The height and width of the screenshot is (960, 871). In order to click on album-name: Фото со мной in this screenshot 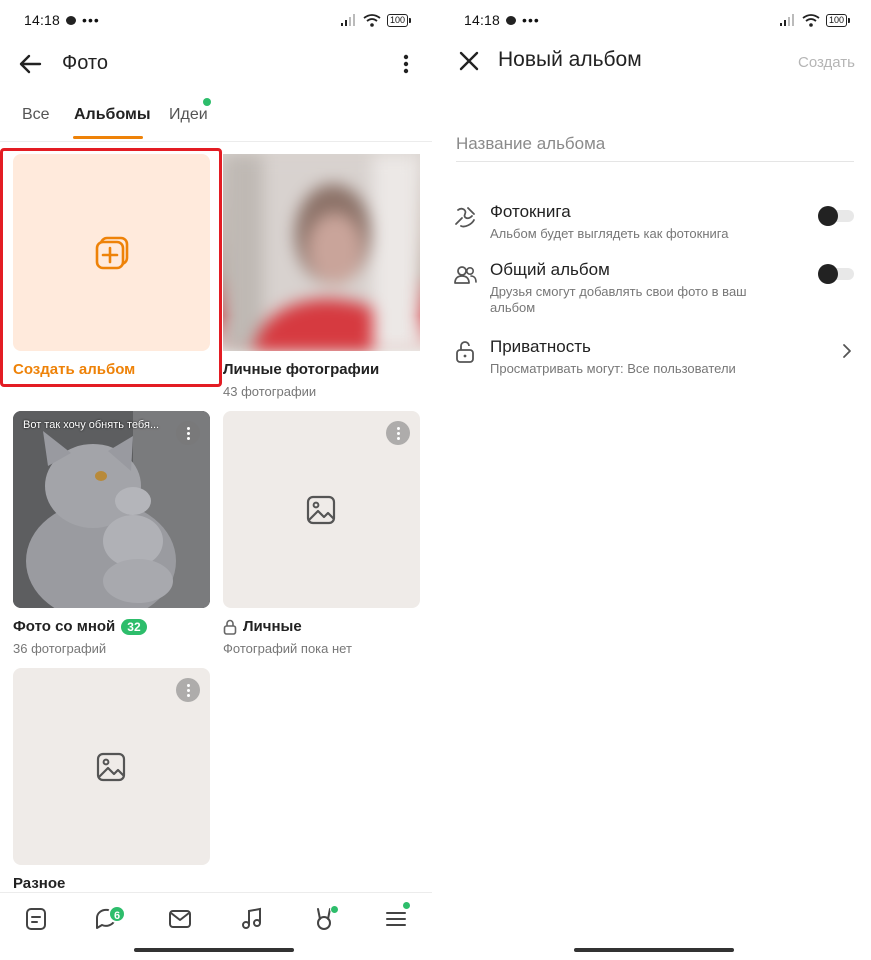, I will do `click(64, 626)`.